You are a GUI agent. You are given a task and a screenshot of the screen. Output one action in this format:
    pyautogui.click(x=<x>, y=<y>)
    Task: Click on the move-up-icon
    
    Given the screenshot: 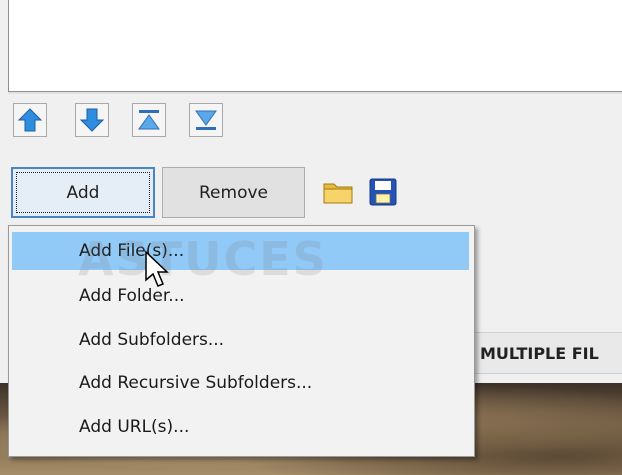 What is the action you would take?
    pyautogui.click(x=30, y=120)
    